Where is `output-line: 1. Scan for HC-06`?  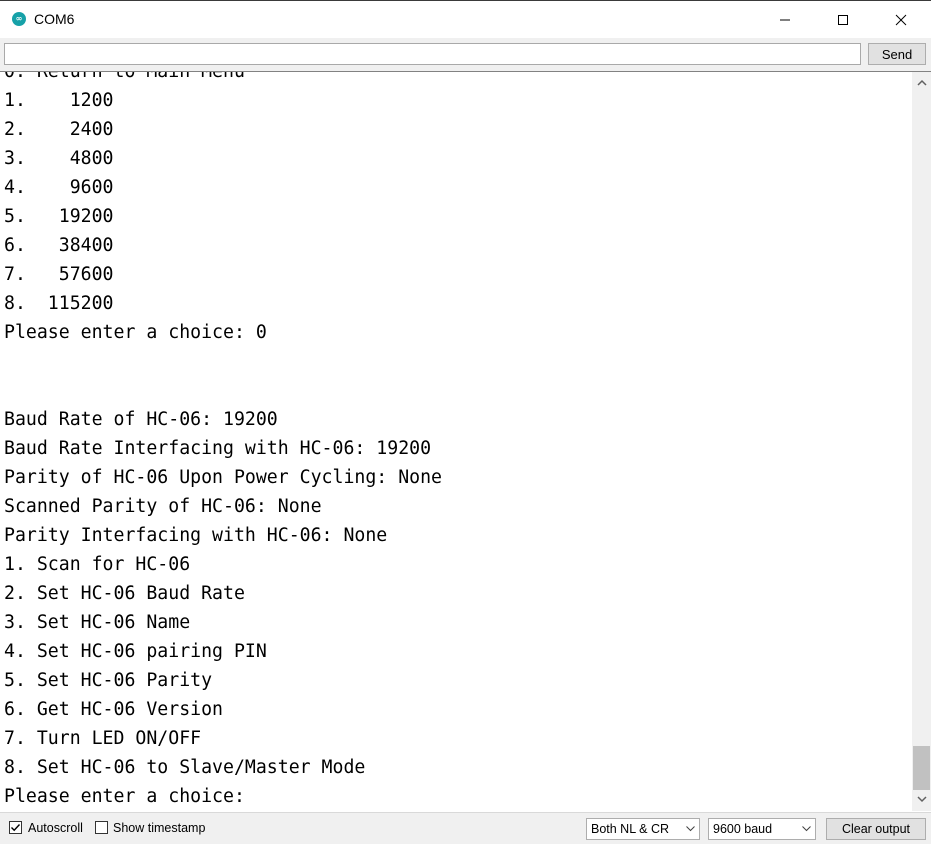 output-line: 1. Scan for HC-06 is located at coordinates (97, 564).